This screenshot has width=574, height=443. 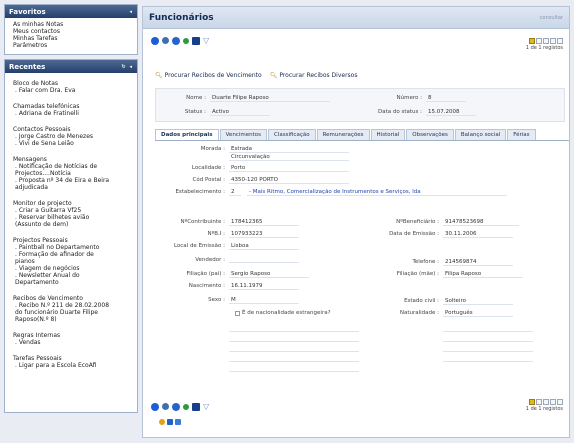 I want to click on tab-2: Classificação, so click(x=291, y=134).